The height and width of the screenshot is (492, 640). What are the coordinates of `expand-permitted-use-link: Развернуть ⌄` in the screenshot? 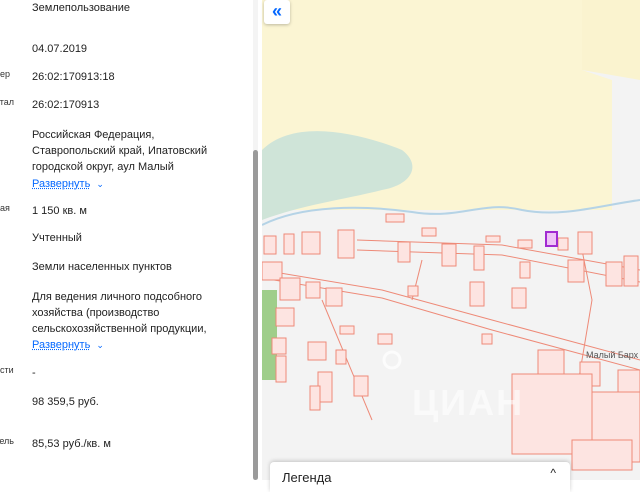 It's located at (68, 345).